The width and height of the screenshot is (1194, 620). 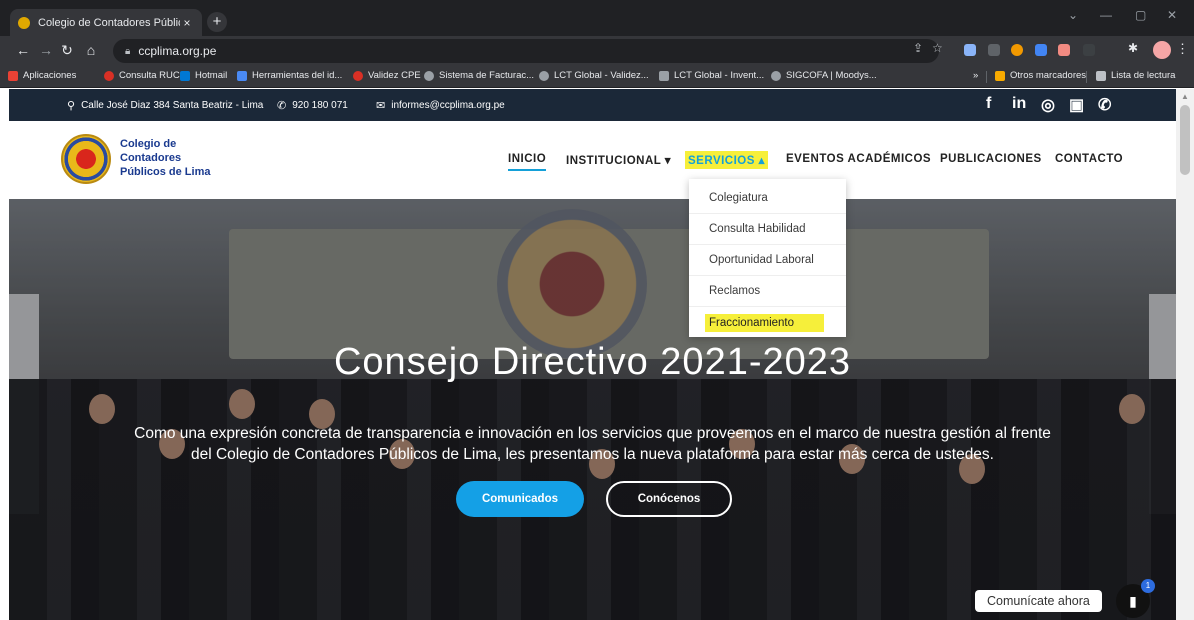 I want to click on phone-info: ✆ 920 180 071, so click(x=312, y=105).